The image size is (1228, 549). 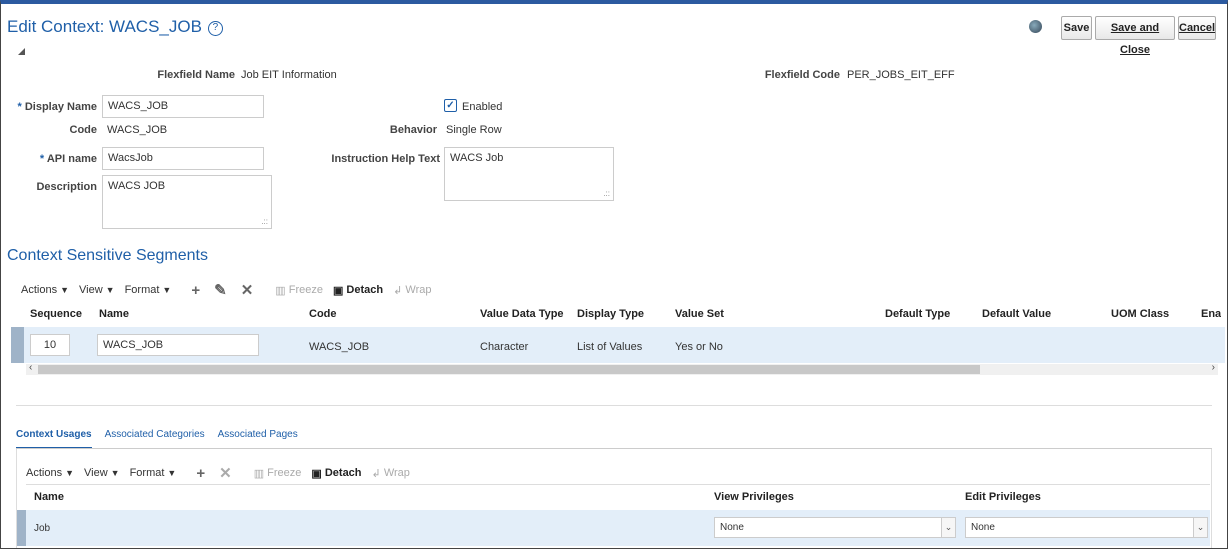 What do you see at coordinates (1135, 36) in the screenshot?
I see `save-and-close-button: Save and Close` at bounding box center [1135, 36].